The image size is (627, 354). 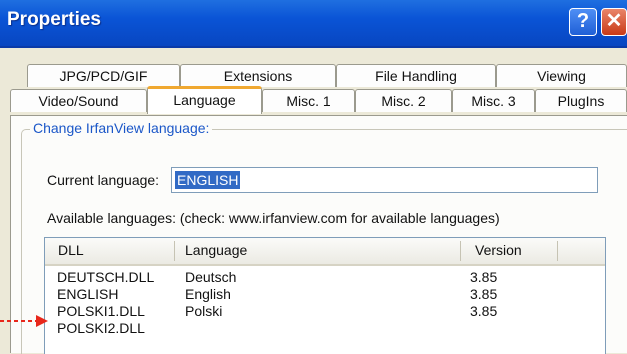 I want to click on row-language: Polski, so click(x=204, y=311).